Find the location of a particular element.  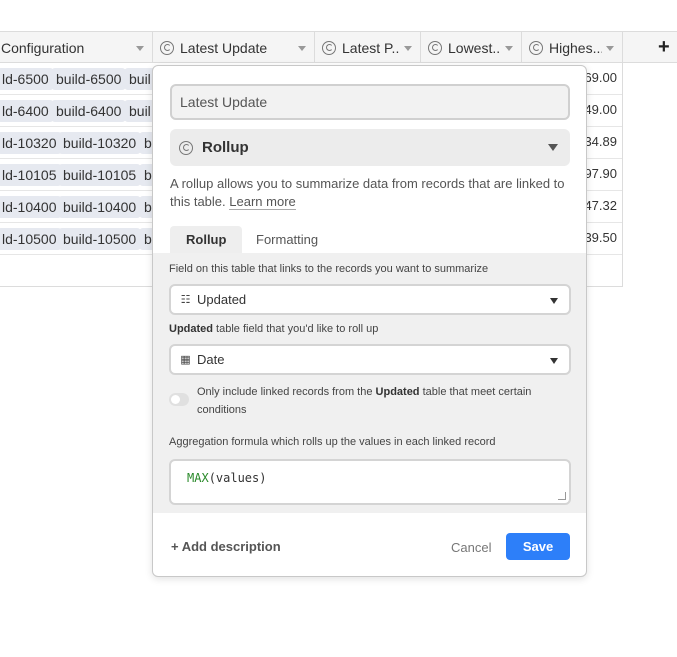

dialog-footer: + Add description Cancel Save is located at coordinates (369, 544).